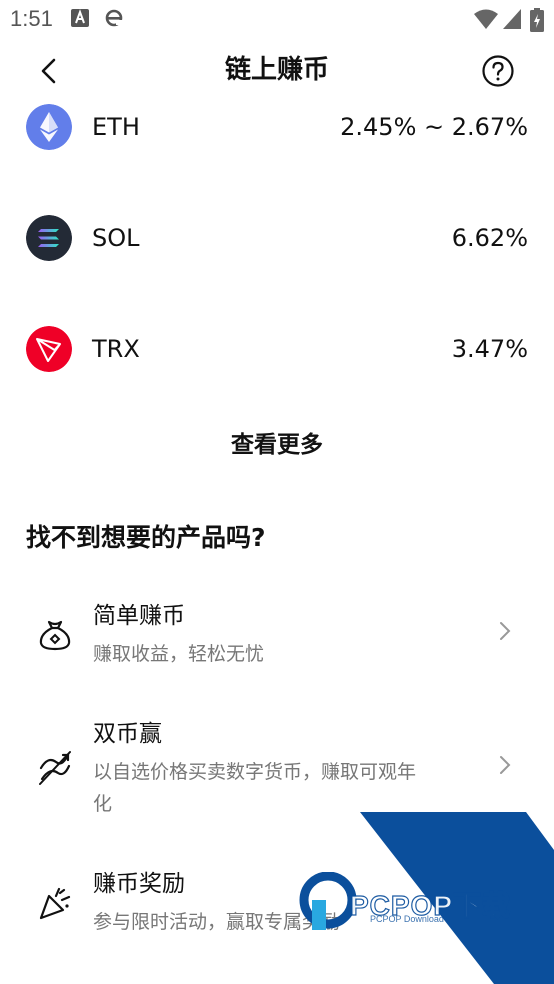  What do you see at coordinates (277, 638) in the screenshot?
I see `product-simple-earn: 简单赚币 赚取收益，轻松无忧` at bounding box center [277, 638].